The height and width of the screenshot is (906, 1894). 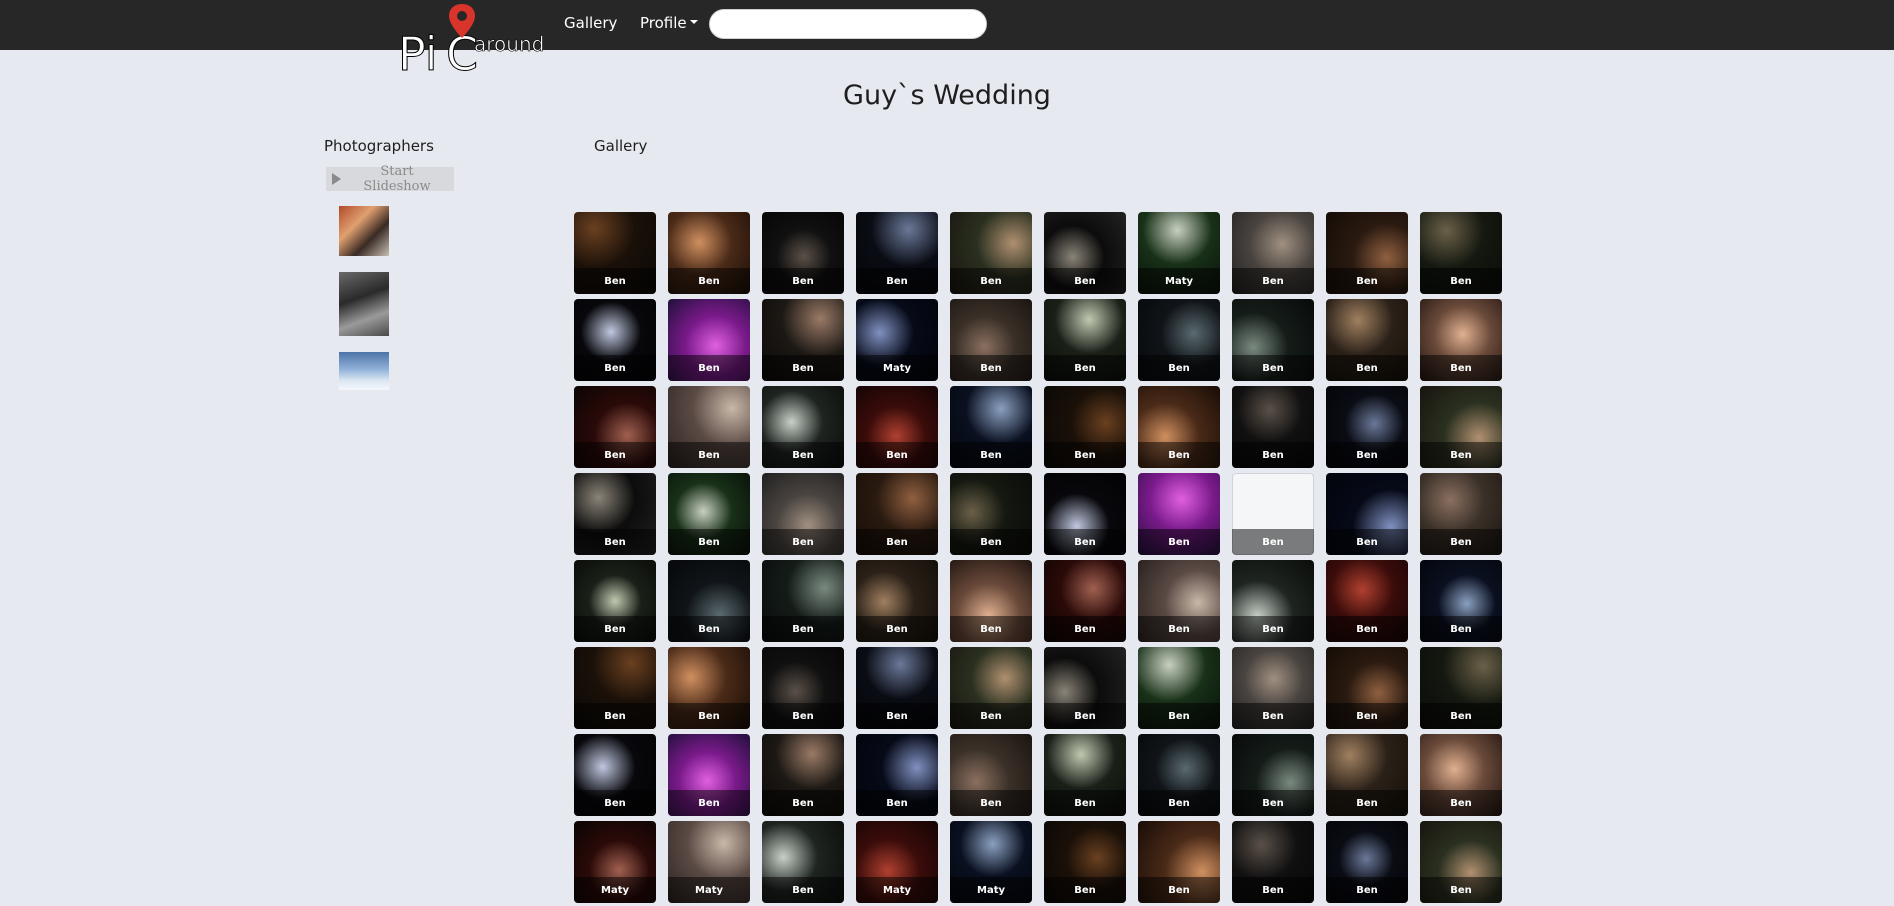 What do you see at coordinates (471, 37) in the screenshot?
I see `picaround-logo: Pi C around` at bounding box center [471, 37].